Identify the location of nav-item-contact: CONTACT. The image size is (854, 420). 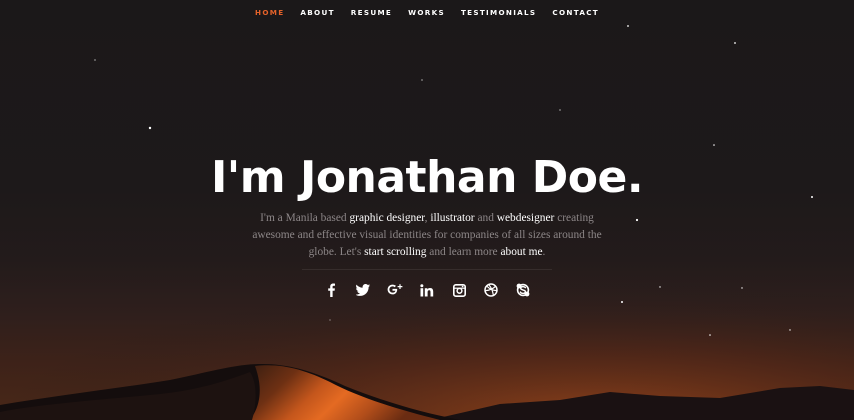
(575, 12).